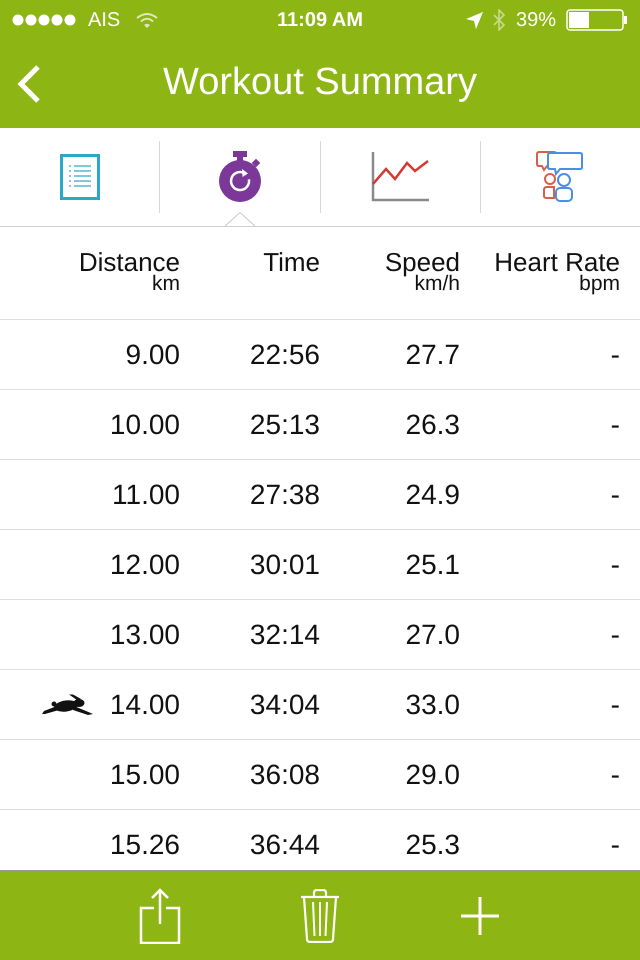  I want to click on battery-icon, so click(597, 20).